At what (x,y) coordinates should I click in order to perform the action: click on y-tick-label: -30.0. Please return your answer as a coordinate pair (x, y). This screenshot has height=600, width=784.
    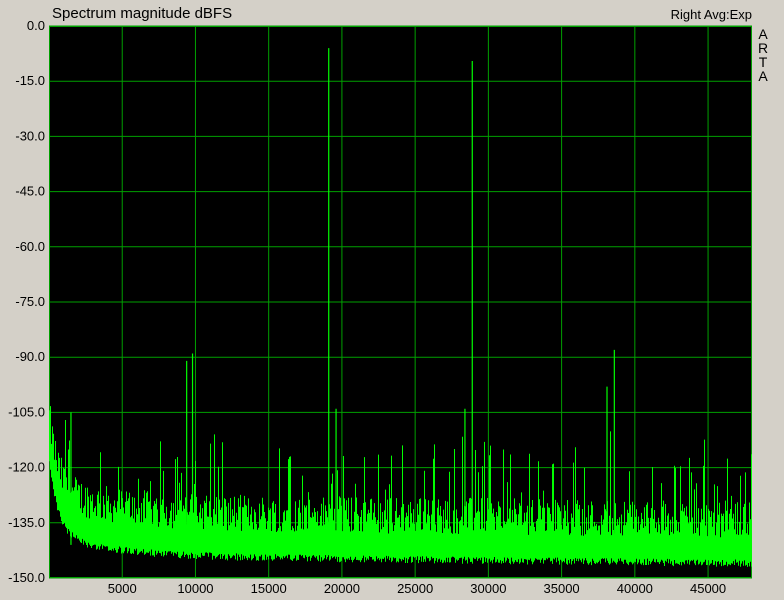
    Looking at the image, I should click on (30, 135).